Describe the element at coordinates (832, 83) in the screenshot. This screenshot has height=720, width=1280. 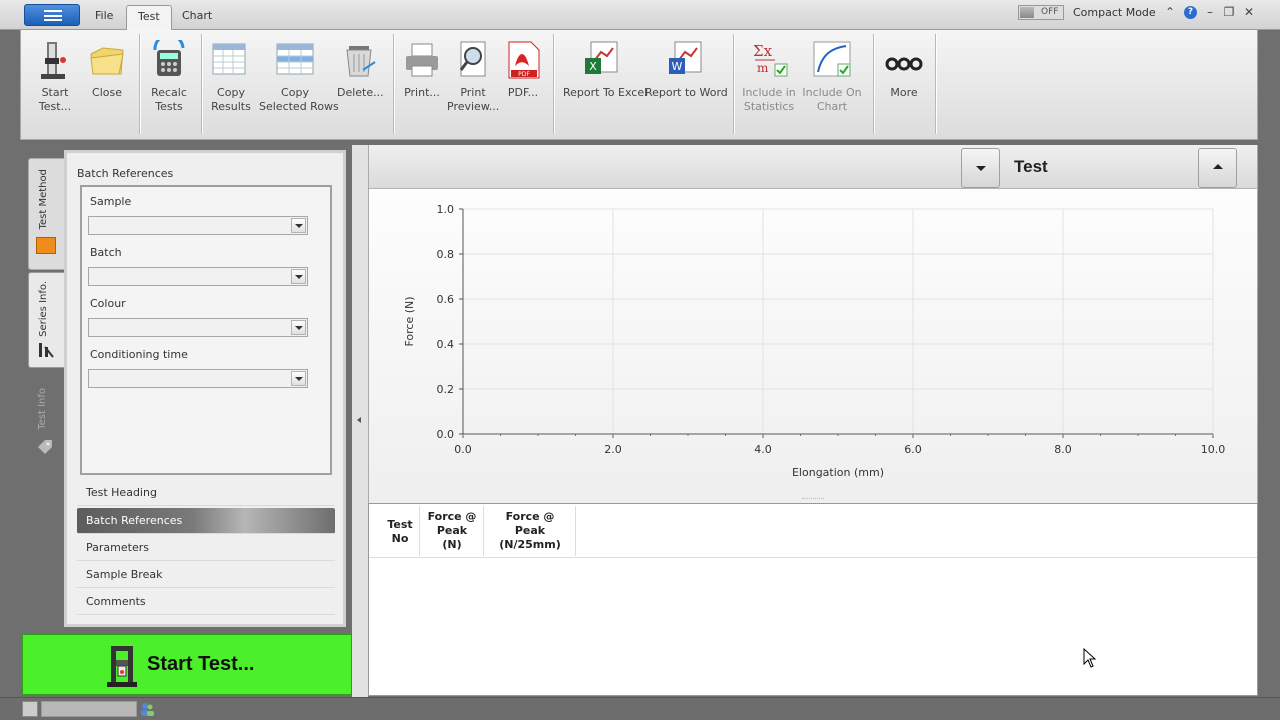
I see `include-on-chart-button: Include On Chart` at that location.